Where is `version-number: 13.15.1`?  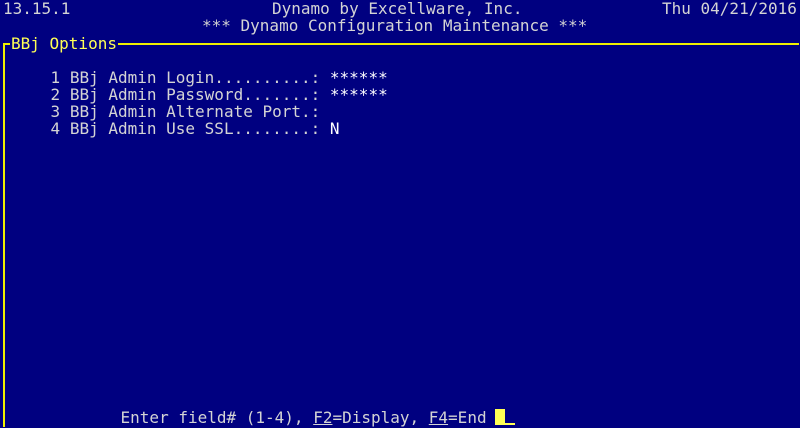
version-number: 13.15.1 is located at coordinates (37, 9).